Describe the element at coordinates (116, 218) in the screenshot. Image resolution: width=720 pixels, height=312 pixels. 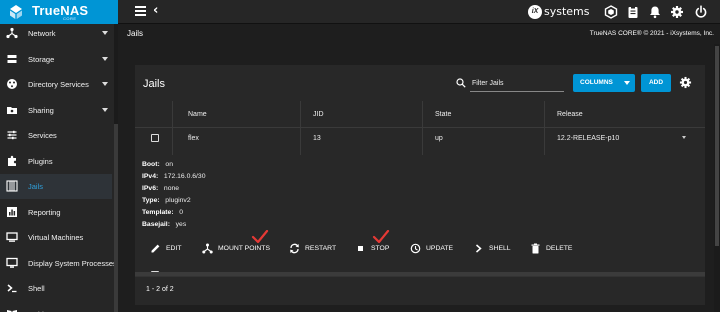
I see `sidebar-scrollbar-thumb` at that location.